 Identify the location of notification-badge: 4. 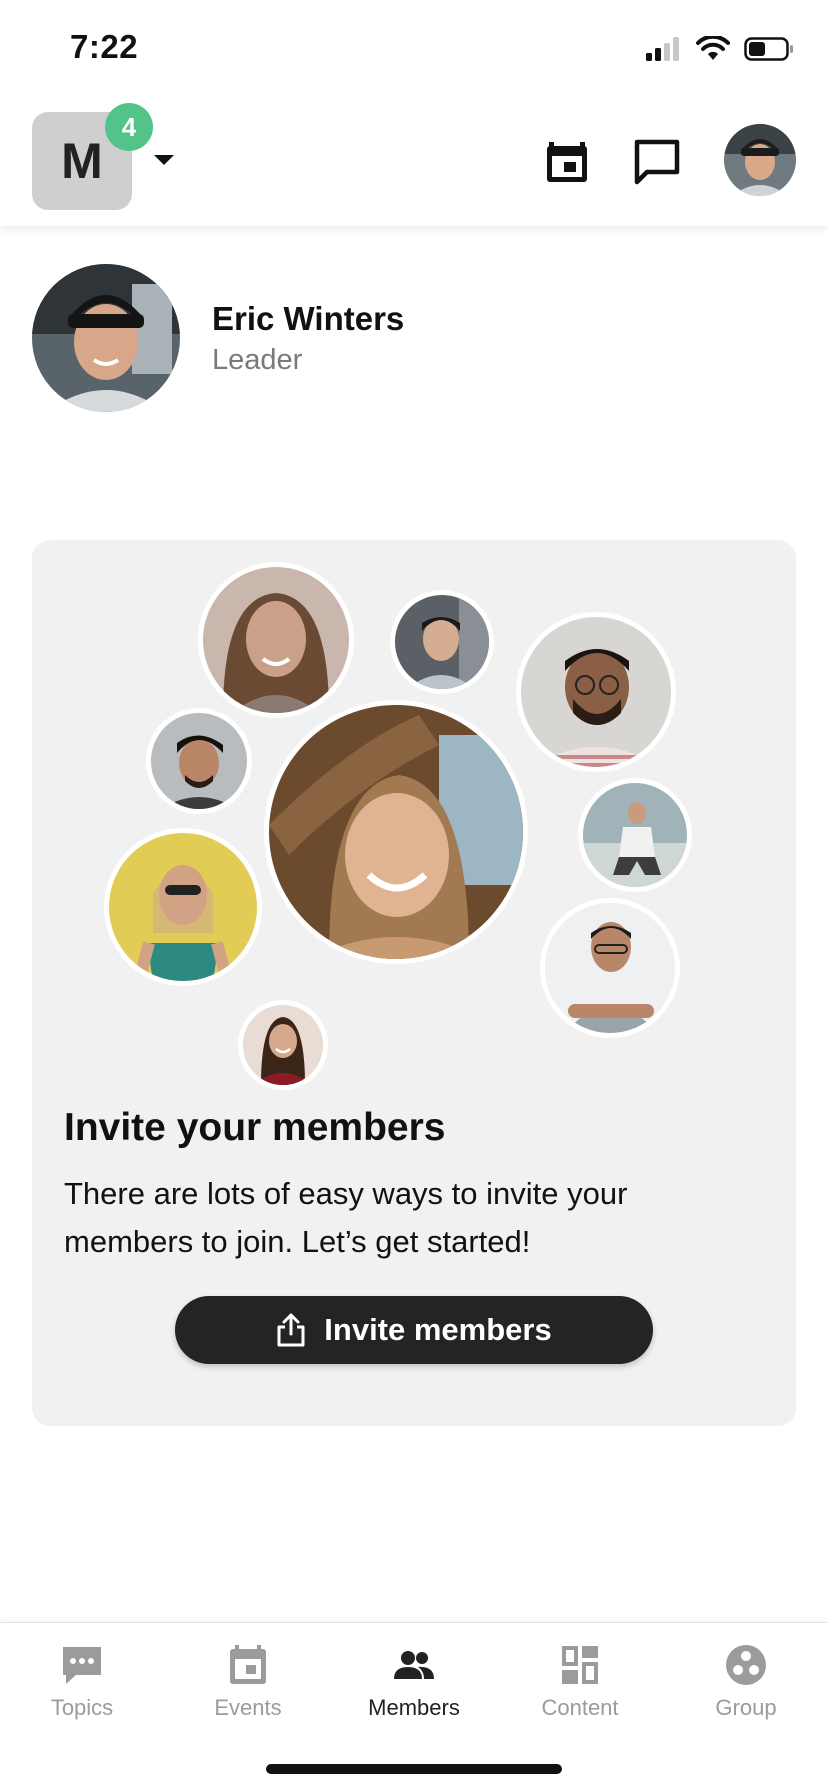
(129, 127).